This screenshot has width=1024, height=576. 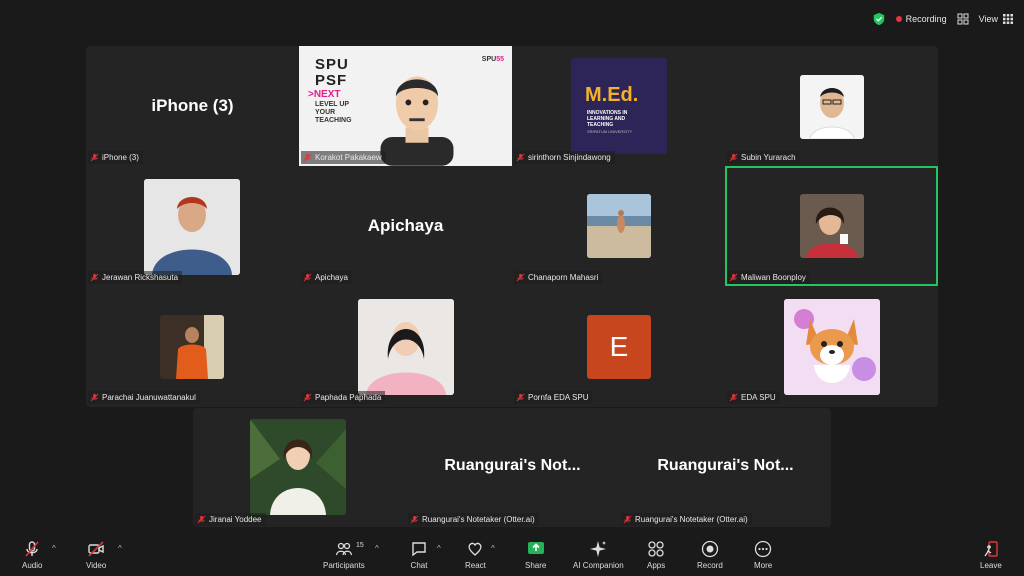 I want to click on react-options-caret: ^, so click(x=493, y=548).